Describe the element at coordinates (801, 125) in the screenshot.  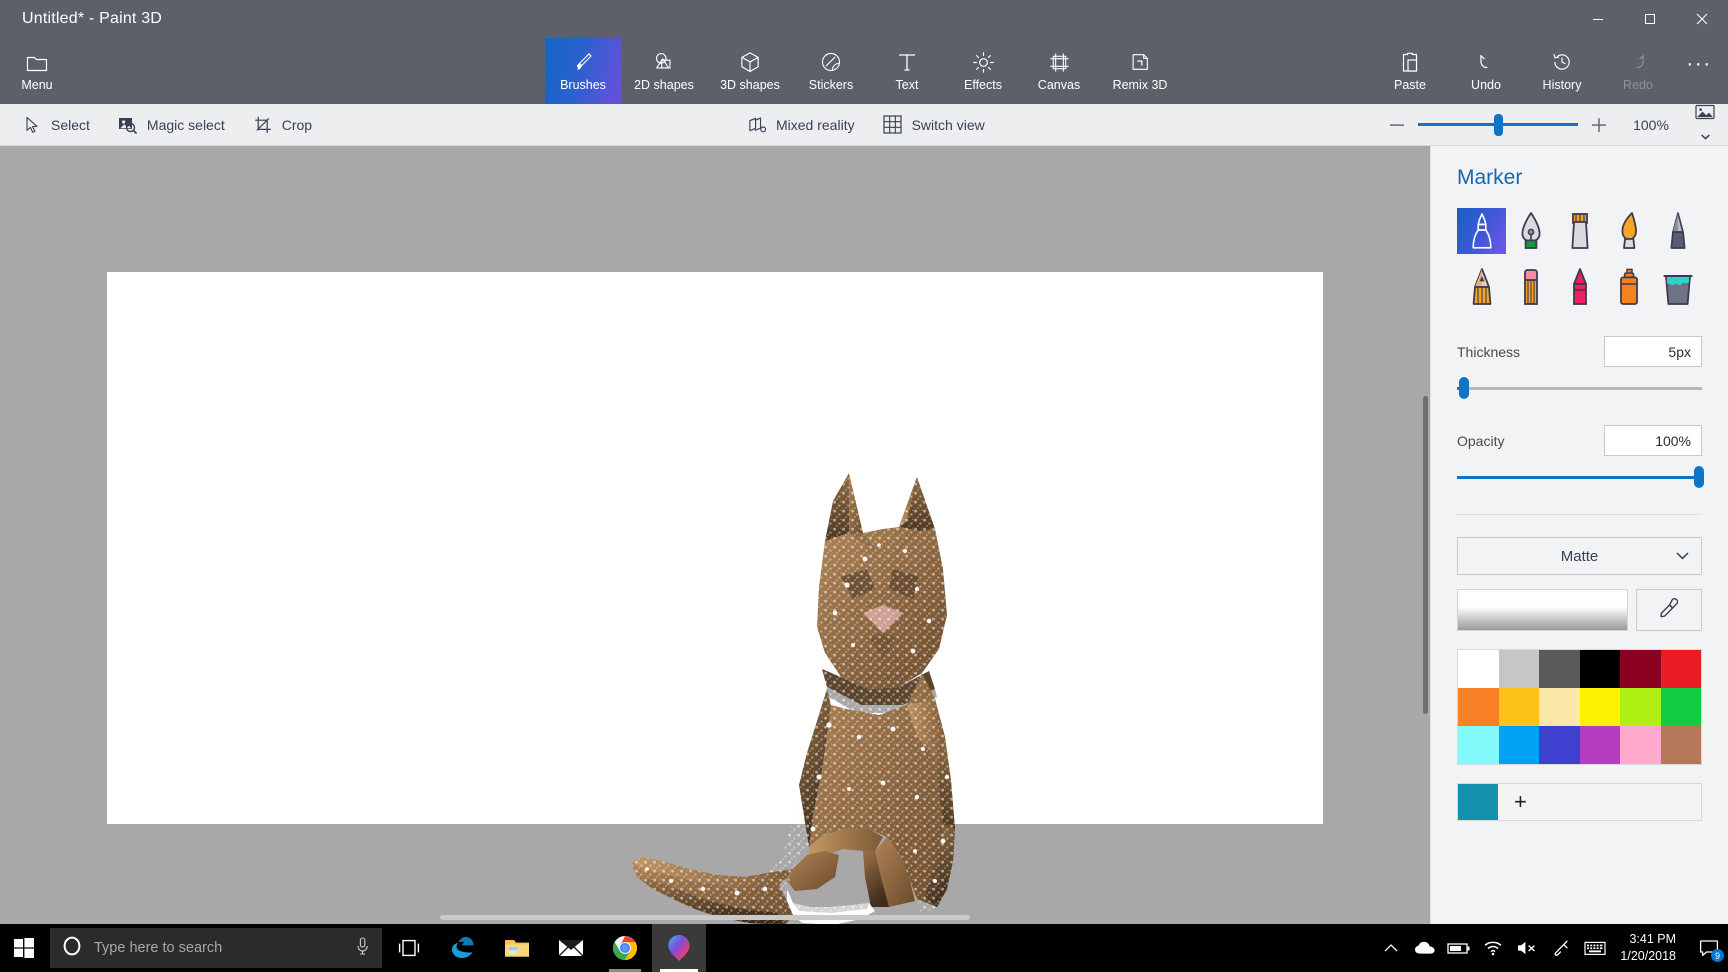
I see `mixed-reality-button: Mixed reality` at that location.